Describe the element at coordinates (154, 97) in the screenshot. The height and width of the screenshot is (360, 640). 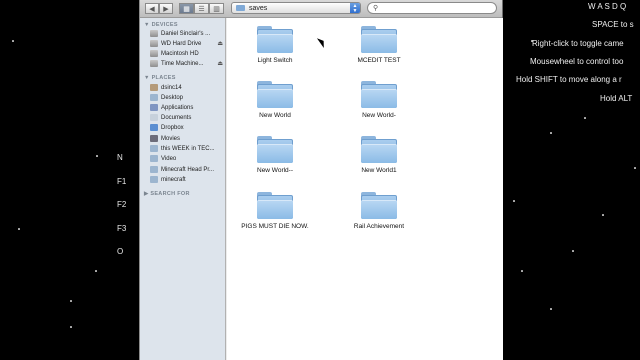
I see `desktop-icon` at that location.